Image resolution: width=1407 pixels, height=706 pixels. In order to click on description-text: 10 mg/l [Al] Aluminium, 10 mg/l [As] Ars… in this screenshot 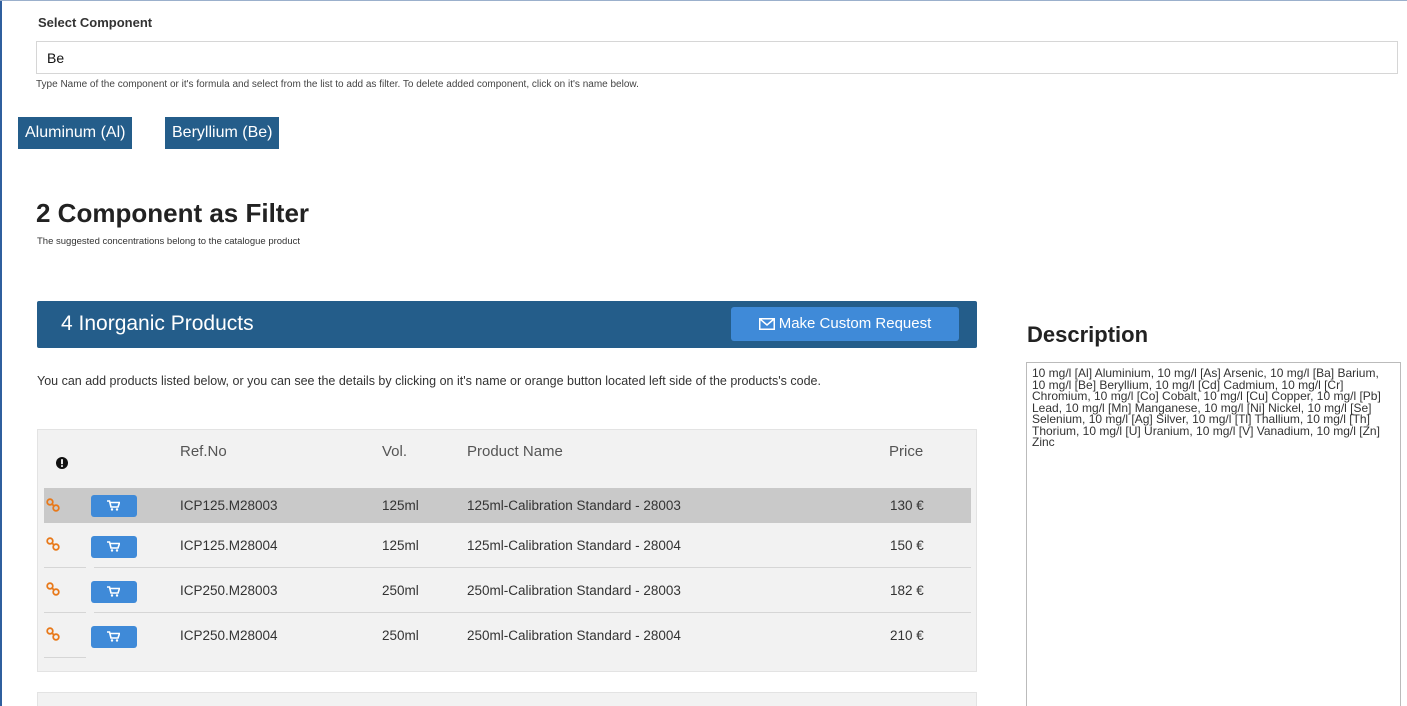, I will do `click(1213, 534)`.